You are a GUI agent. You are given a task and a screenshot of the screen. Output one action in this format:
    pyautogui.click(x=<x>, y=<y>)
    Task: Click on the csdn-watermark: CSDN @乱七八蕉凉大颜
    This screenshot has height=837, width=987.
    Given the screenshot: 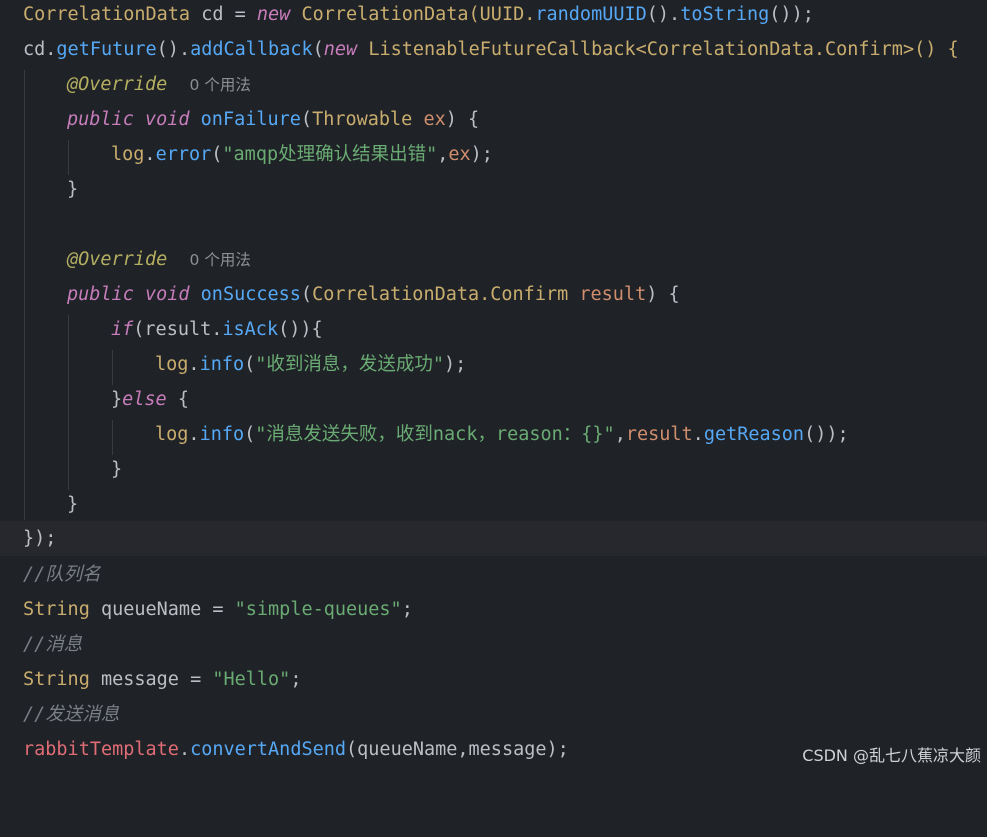 What is the action you would take?
    pyautogui.click(x=891, y=755)
    